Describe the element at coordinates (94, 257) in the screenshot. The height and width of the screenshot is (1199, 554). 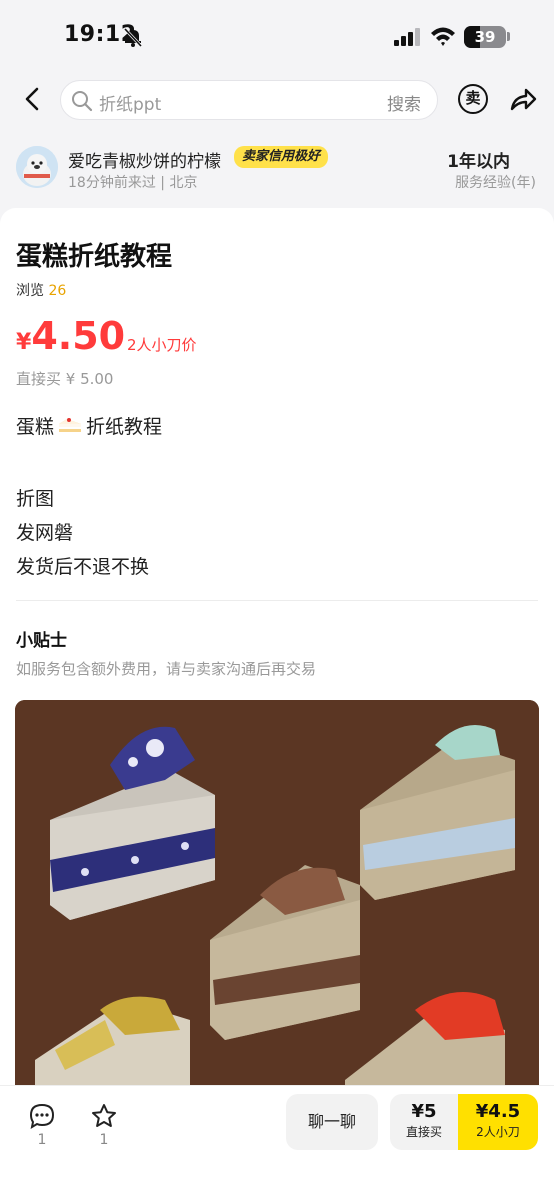
I see `product-title: 蛋糕折纸教程` at that location.